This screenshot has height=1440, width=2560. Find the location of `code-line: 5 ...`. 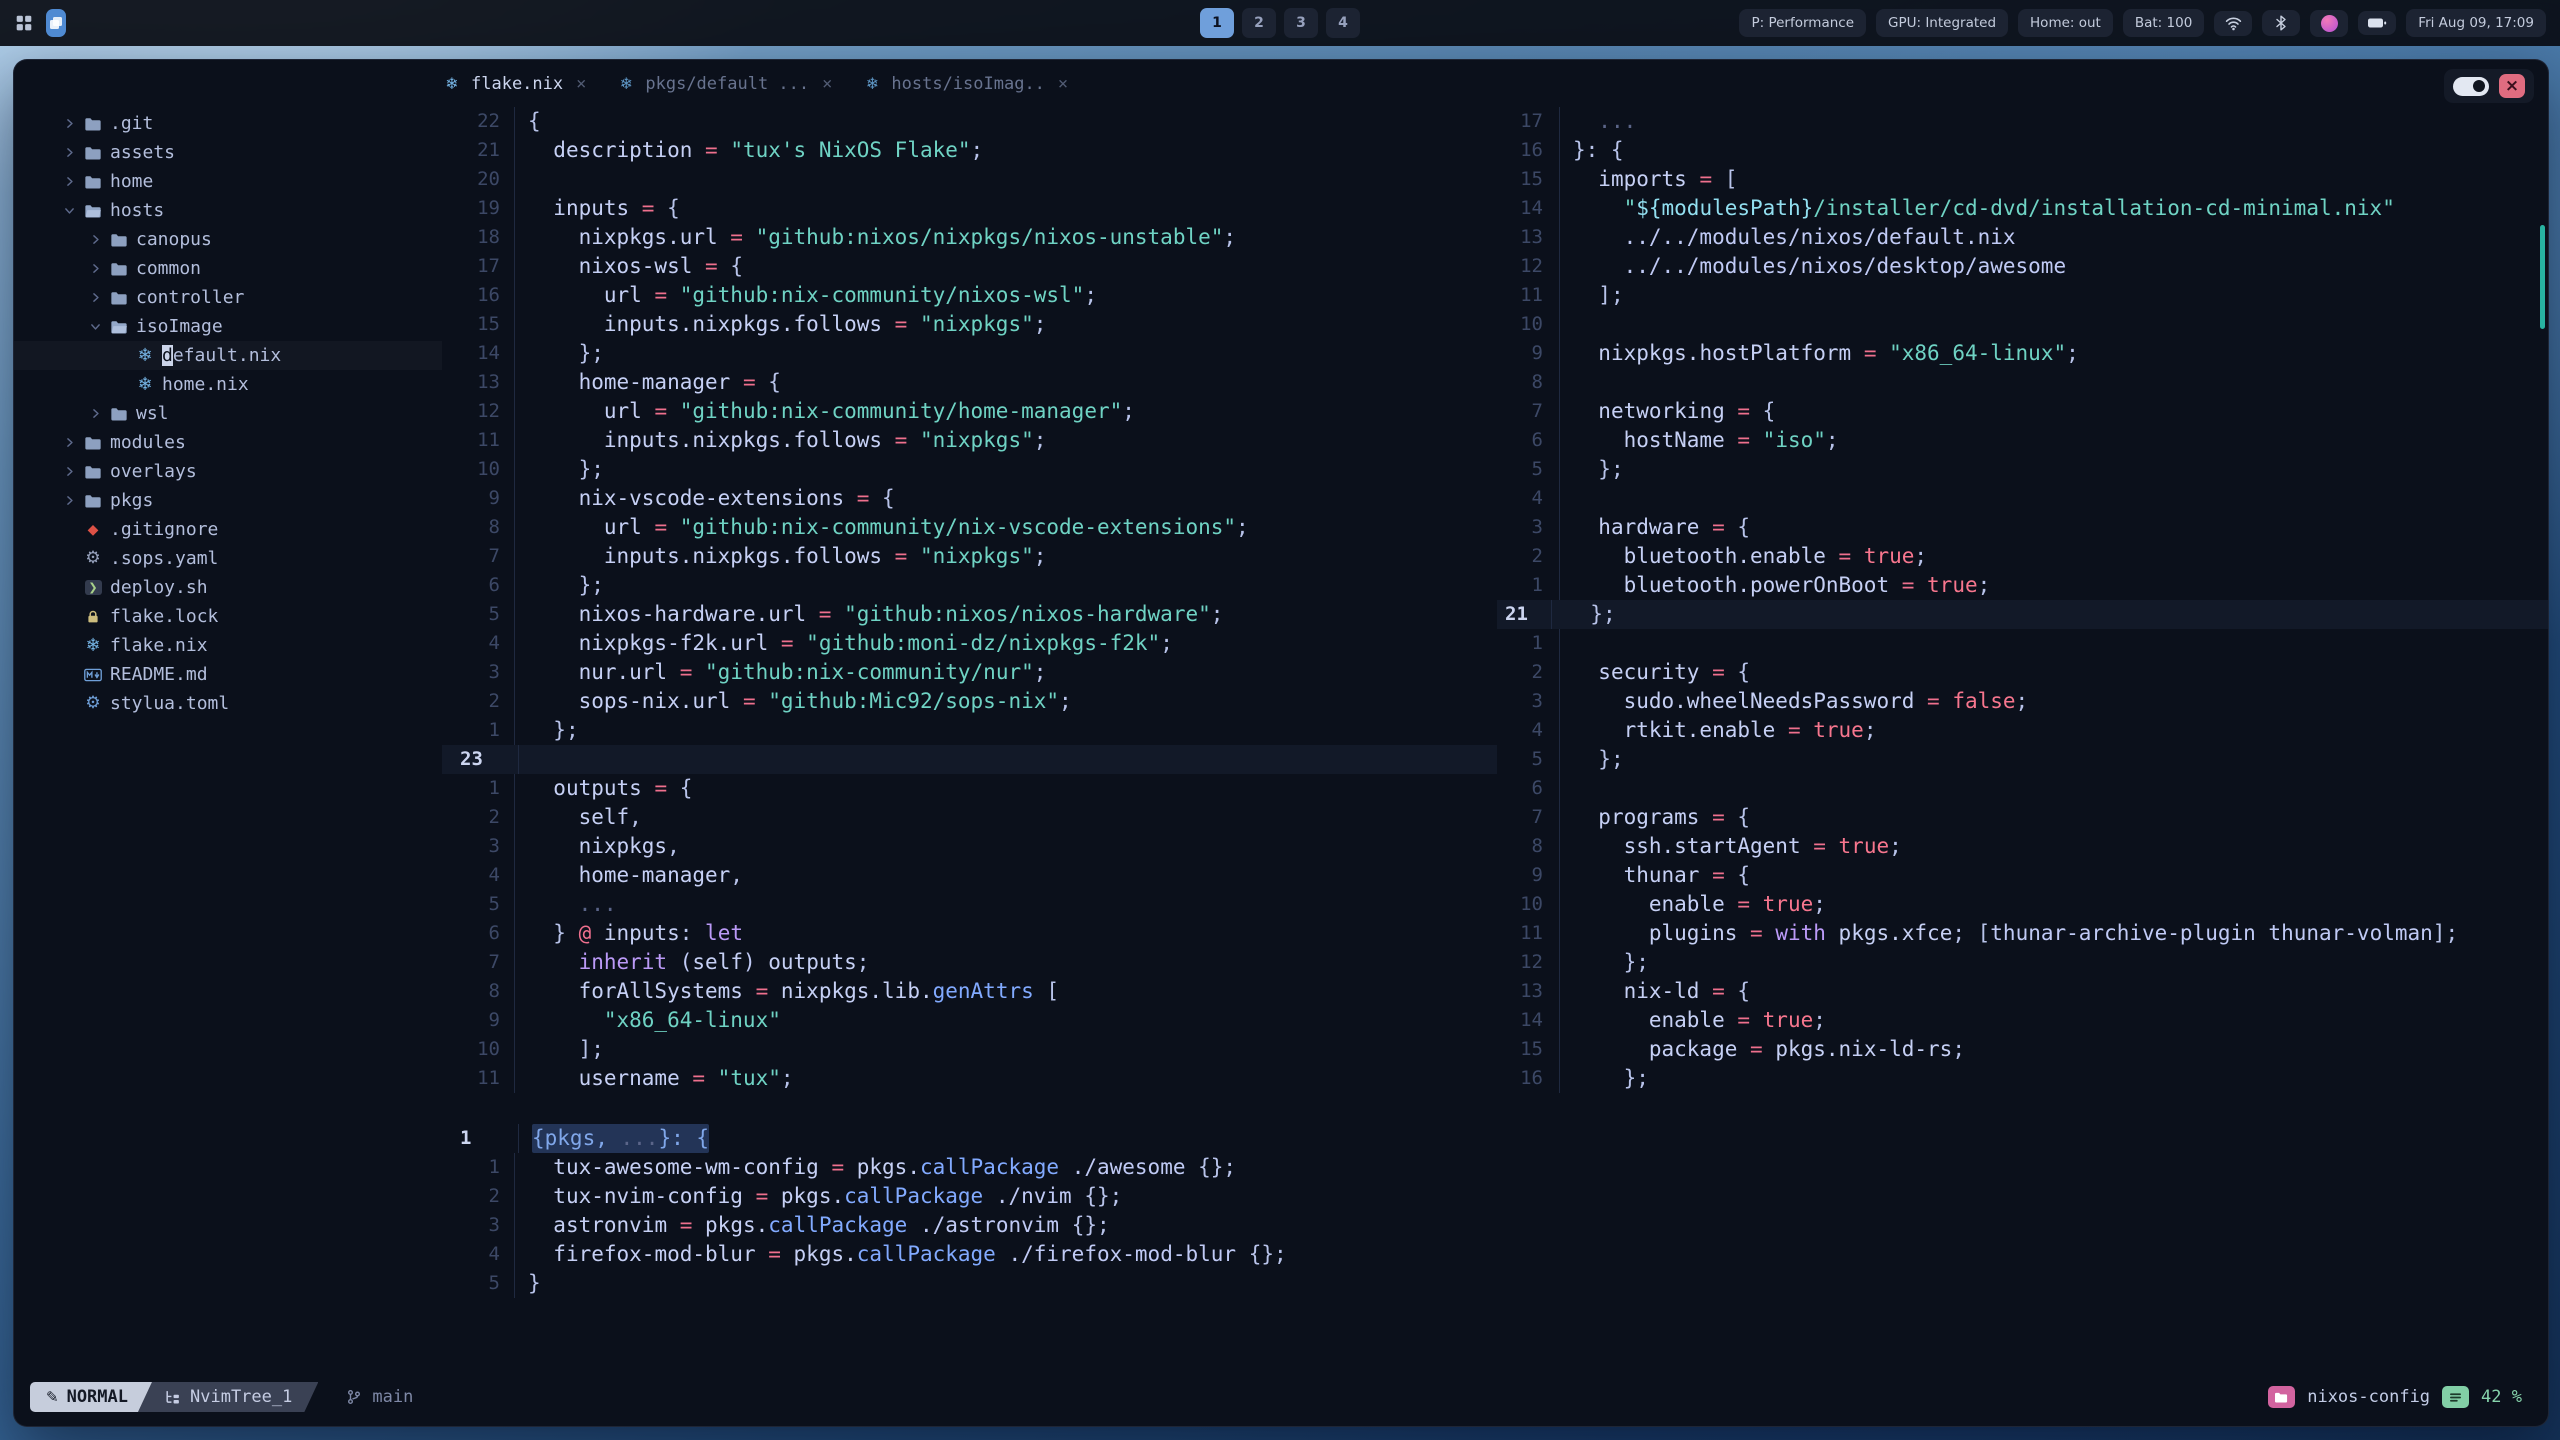

code-line: 5 ... is located at coordinates (969, 904).